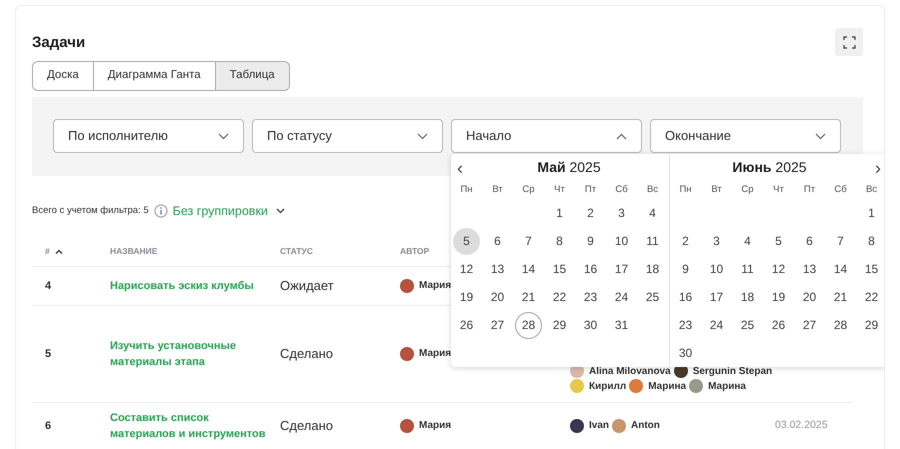  What do you see at coordinates (769, 167) in the screenshot?
I see `month-title: Июнь 2025` at bounding box center [769, 167].